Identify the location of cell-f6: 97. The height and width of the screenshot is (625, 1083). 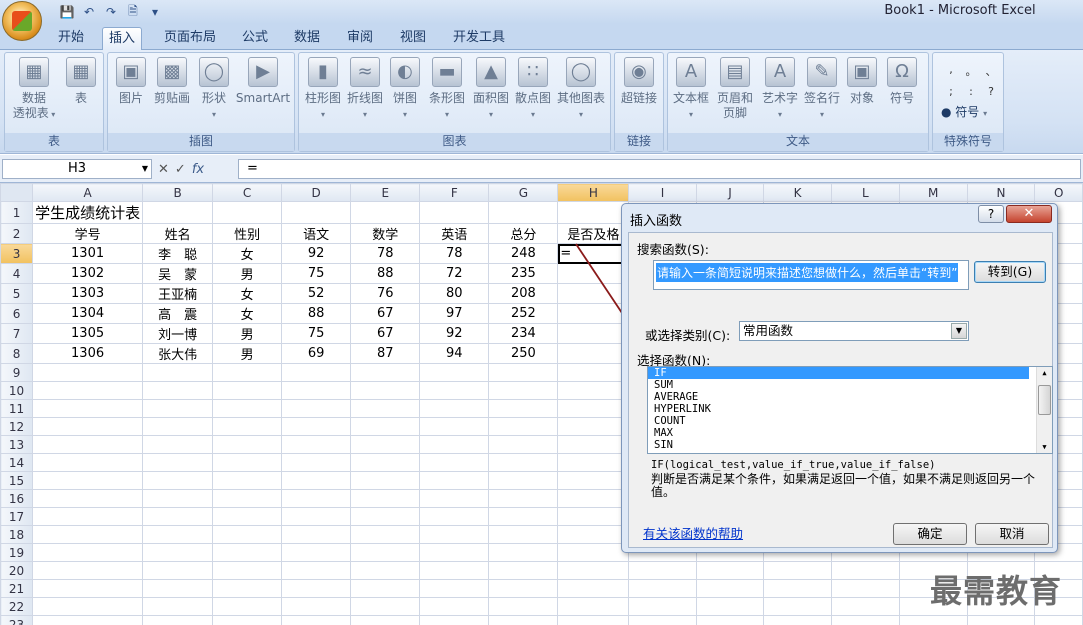
(454, 313).